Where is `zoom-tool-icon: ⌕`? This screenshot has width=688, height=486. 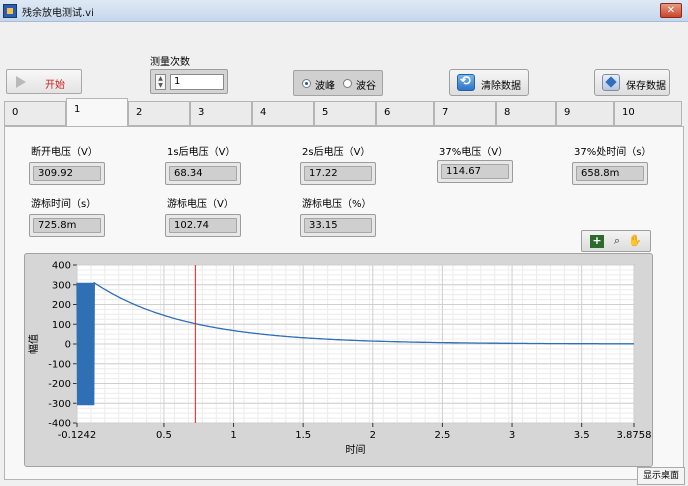 zoom-tool-icon: ⌕ is located at coordinates (617, 241).